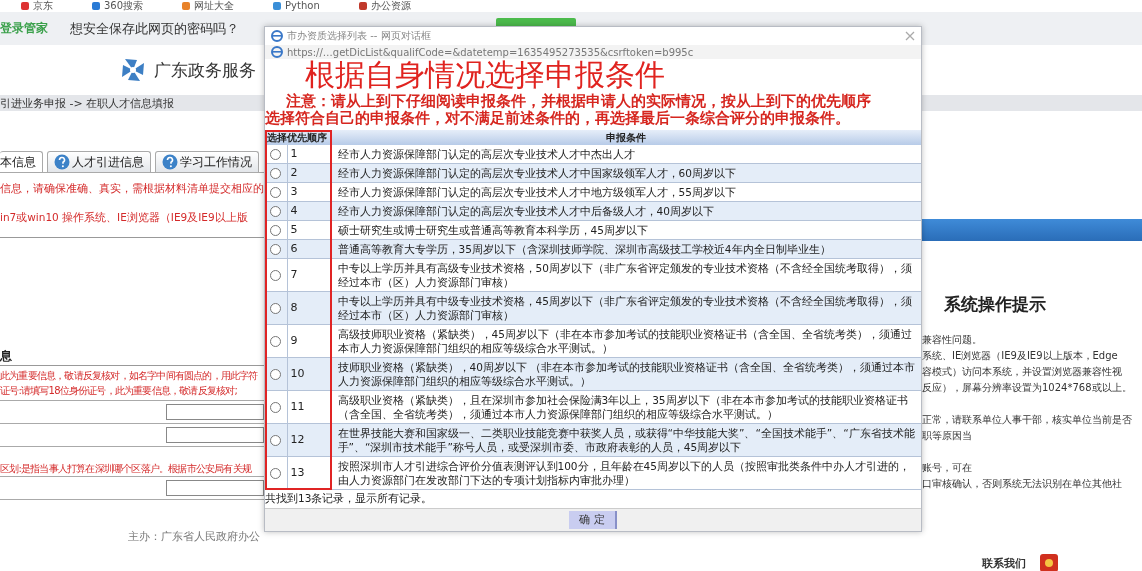  I want to click on notice-text: 选择符合自己的申报条件，对不满足前述条件的，再选择最后一条综合评分的申报条件。, so click(558, 118).